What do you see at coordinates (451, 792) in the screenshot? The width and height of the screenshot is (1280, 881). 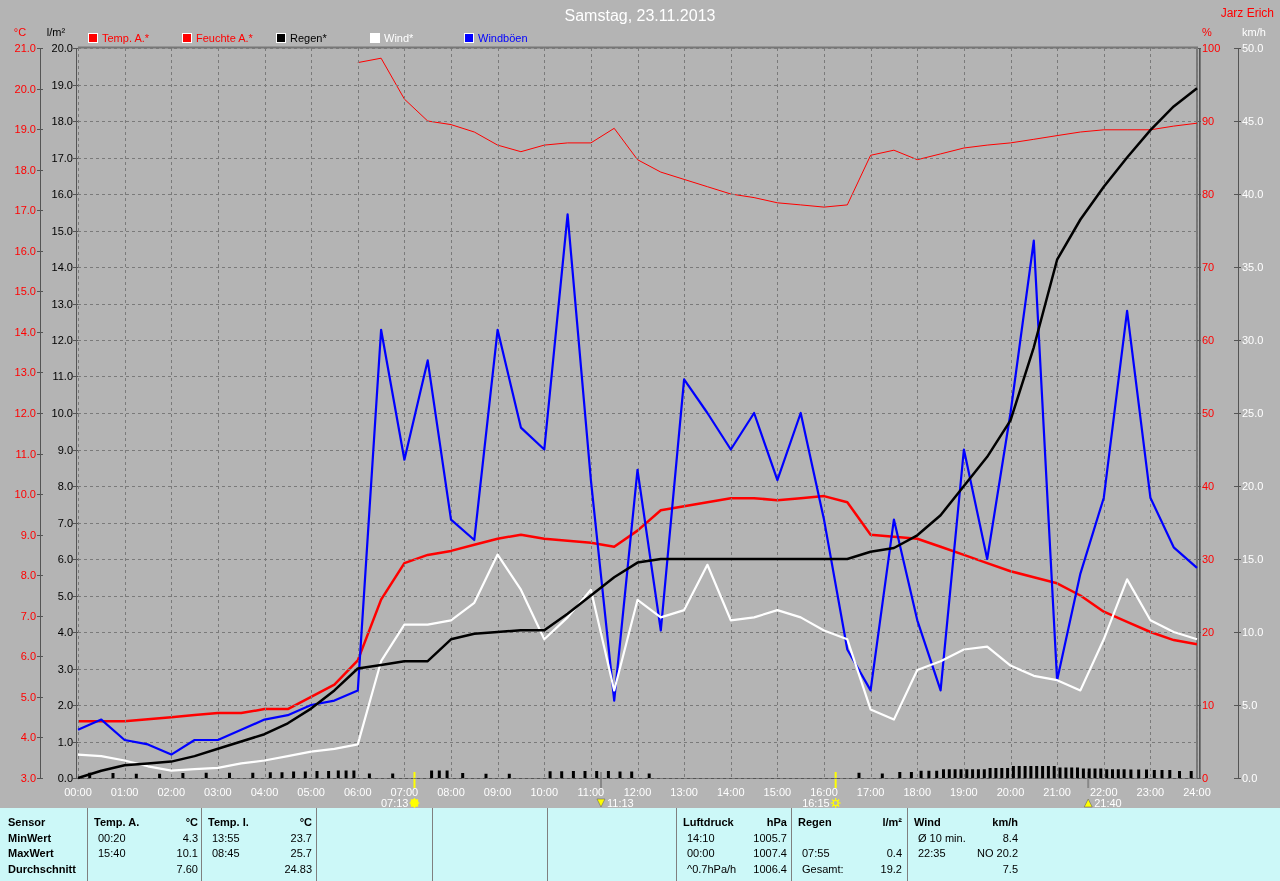 I see `axis-tick-label: 08:00` at bounding box center [451, 792].